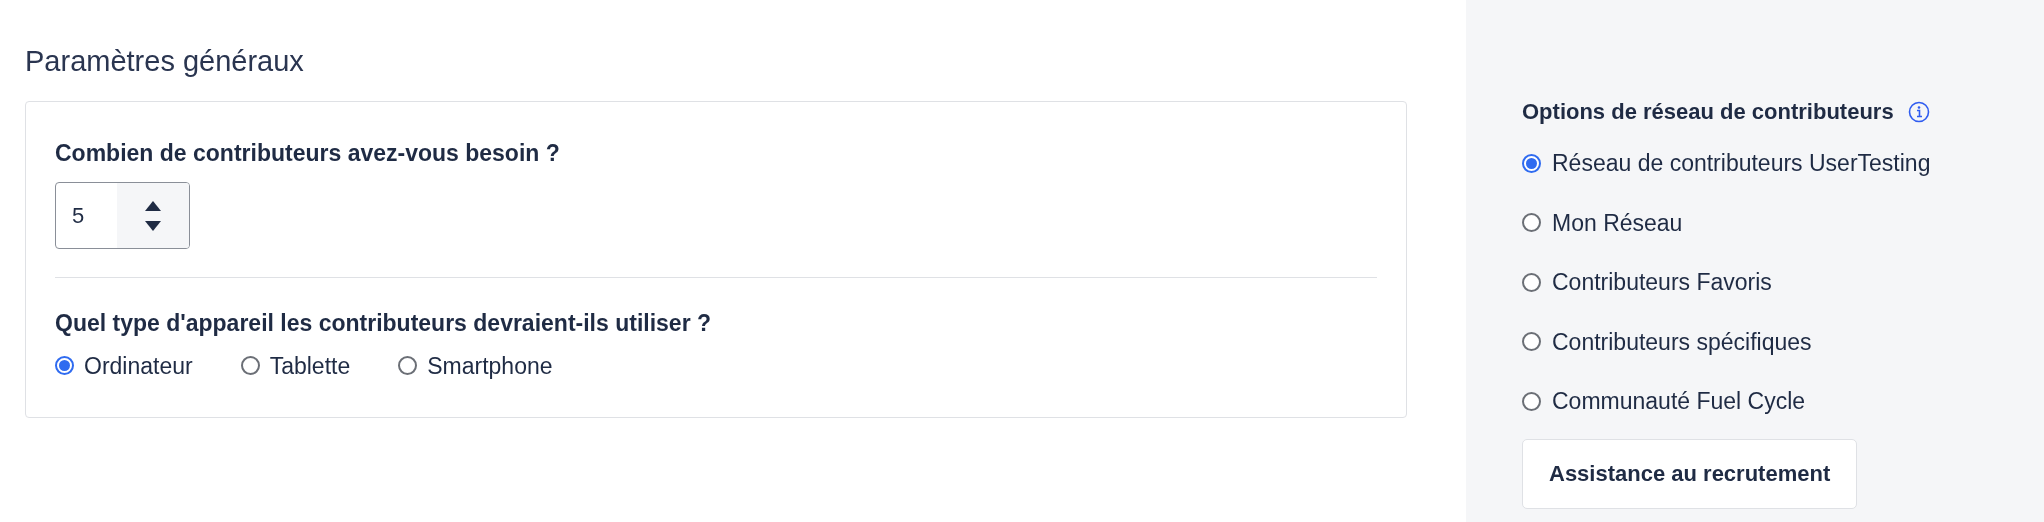 The height and width of the screenshot is (522, 2044). Describe the element at coordinates (1662, 282) in the screenshot. I see `radio-label: Contributeurs Favoris` at that location.